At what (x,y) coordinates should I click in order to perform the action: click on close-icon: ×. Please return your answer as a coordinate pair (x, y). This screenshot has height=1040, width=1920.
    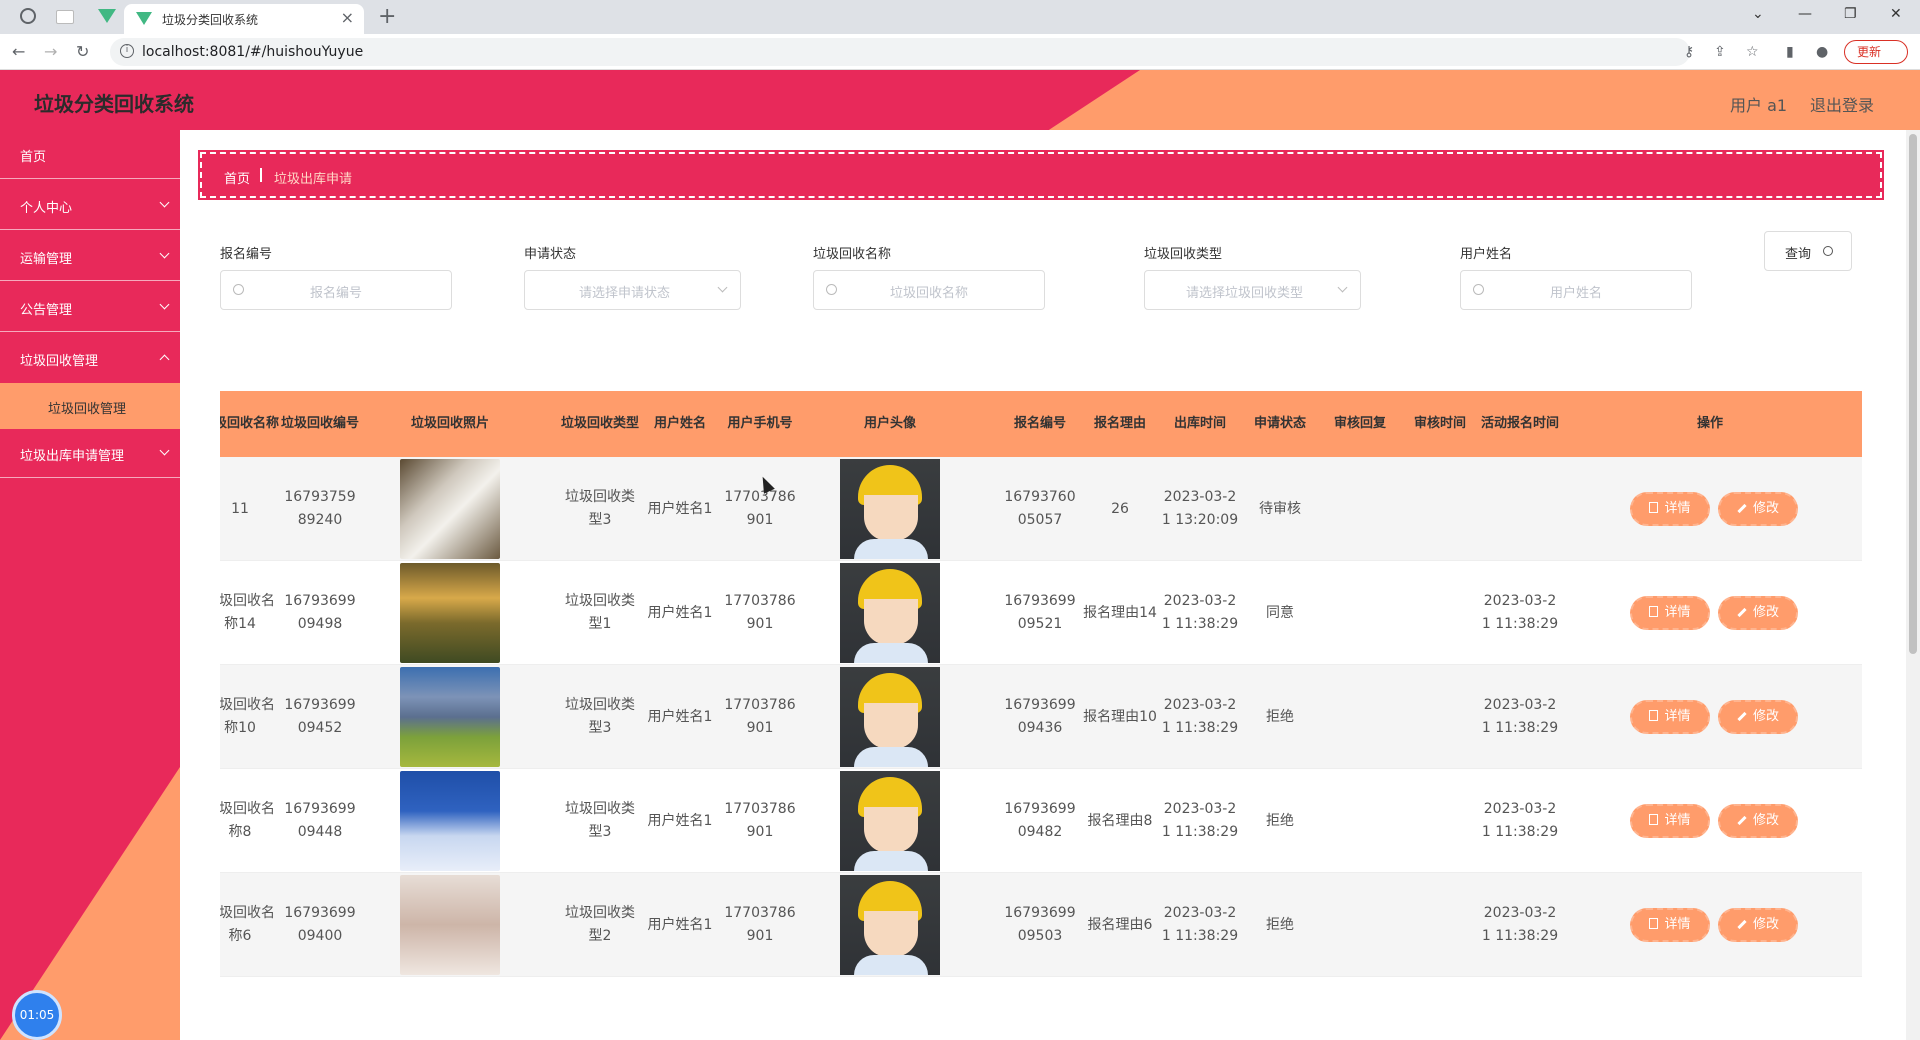
    Looking at the image, I should click on (347, 17).